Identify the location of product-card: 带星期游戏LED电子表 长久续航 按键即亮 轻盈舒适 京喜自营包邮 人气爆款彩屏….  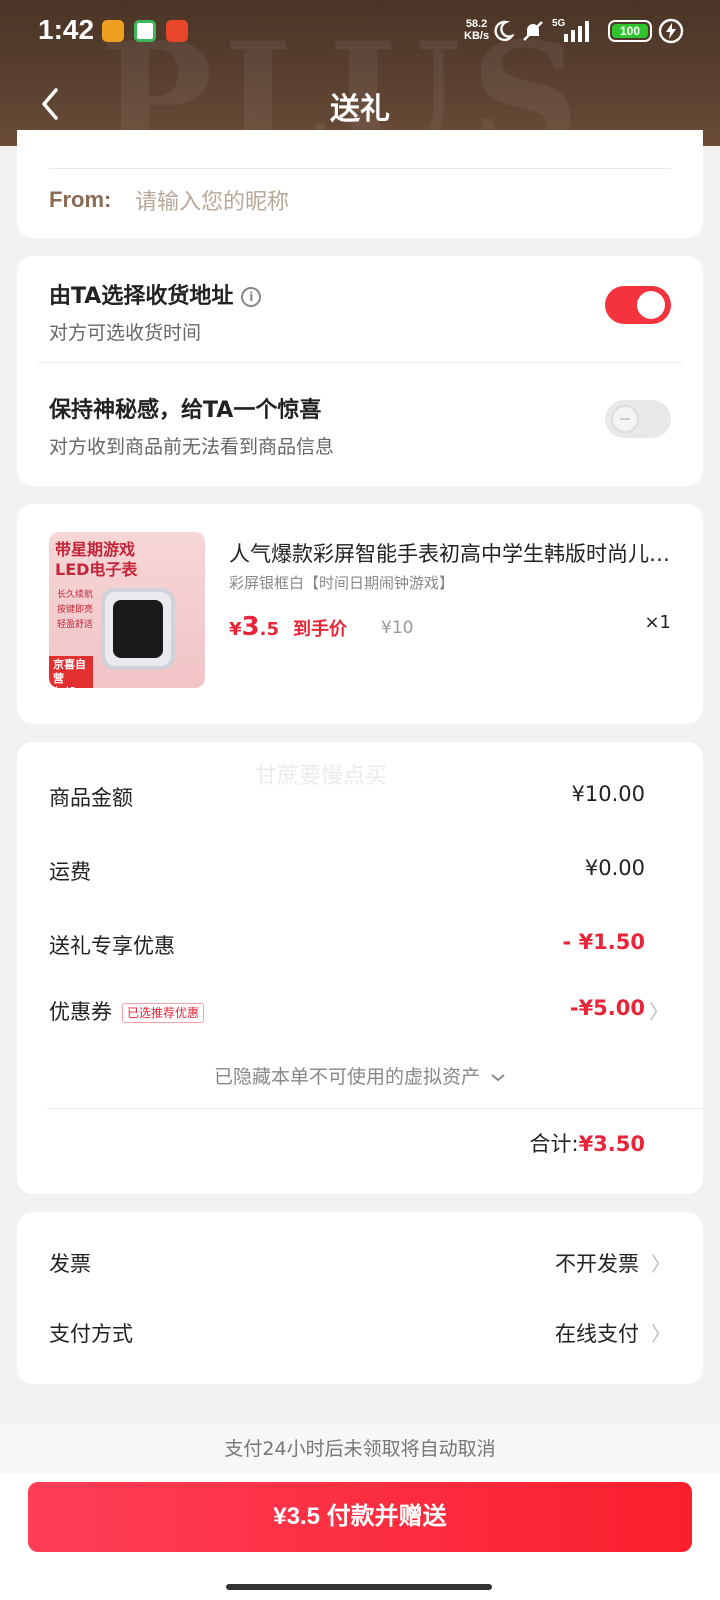
(360, 614).